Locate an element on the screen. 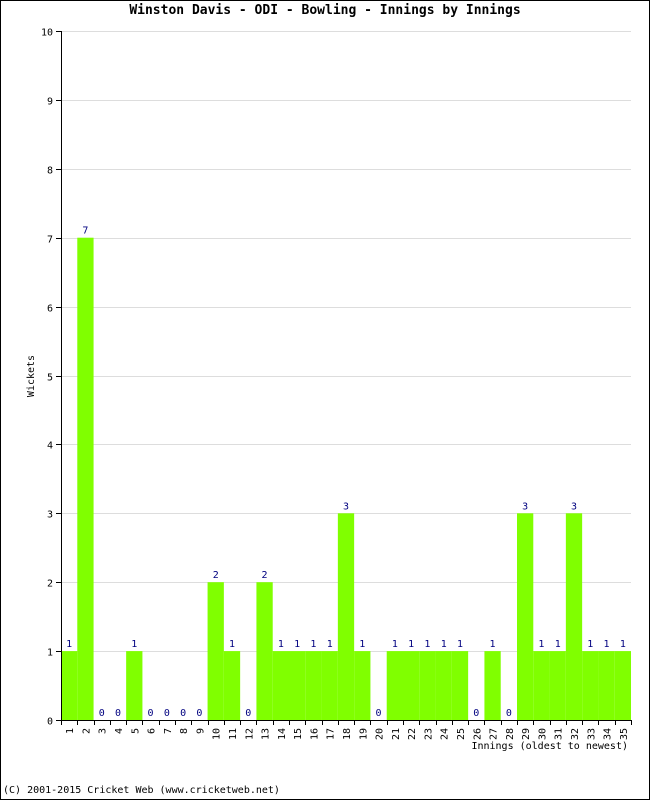 The height and width of the screenshot is (800, 650). x-tick-label: 11 is located at coordinates (233, 734).